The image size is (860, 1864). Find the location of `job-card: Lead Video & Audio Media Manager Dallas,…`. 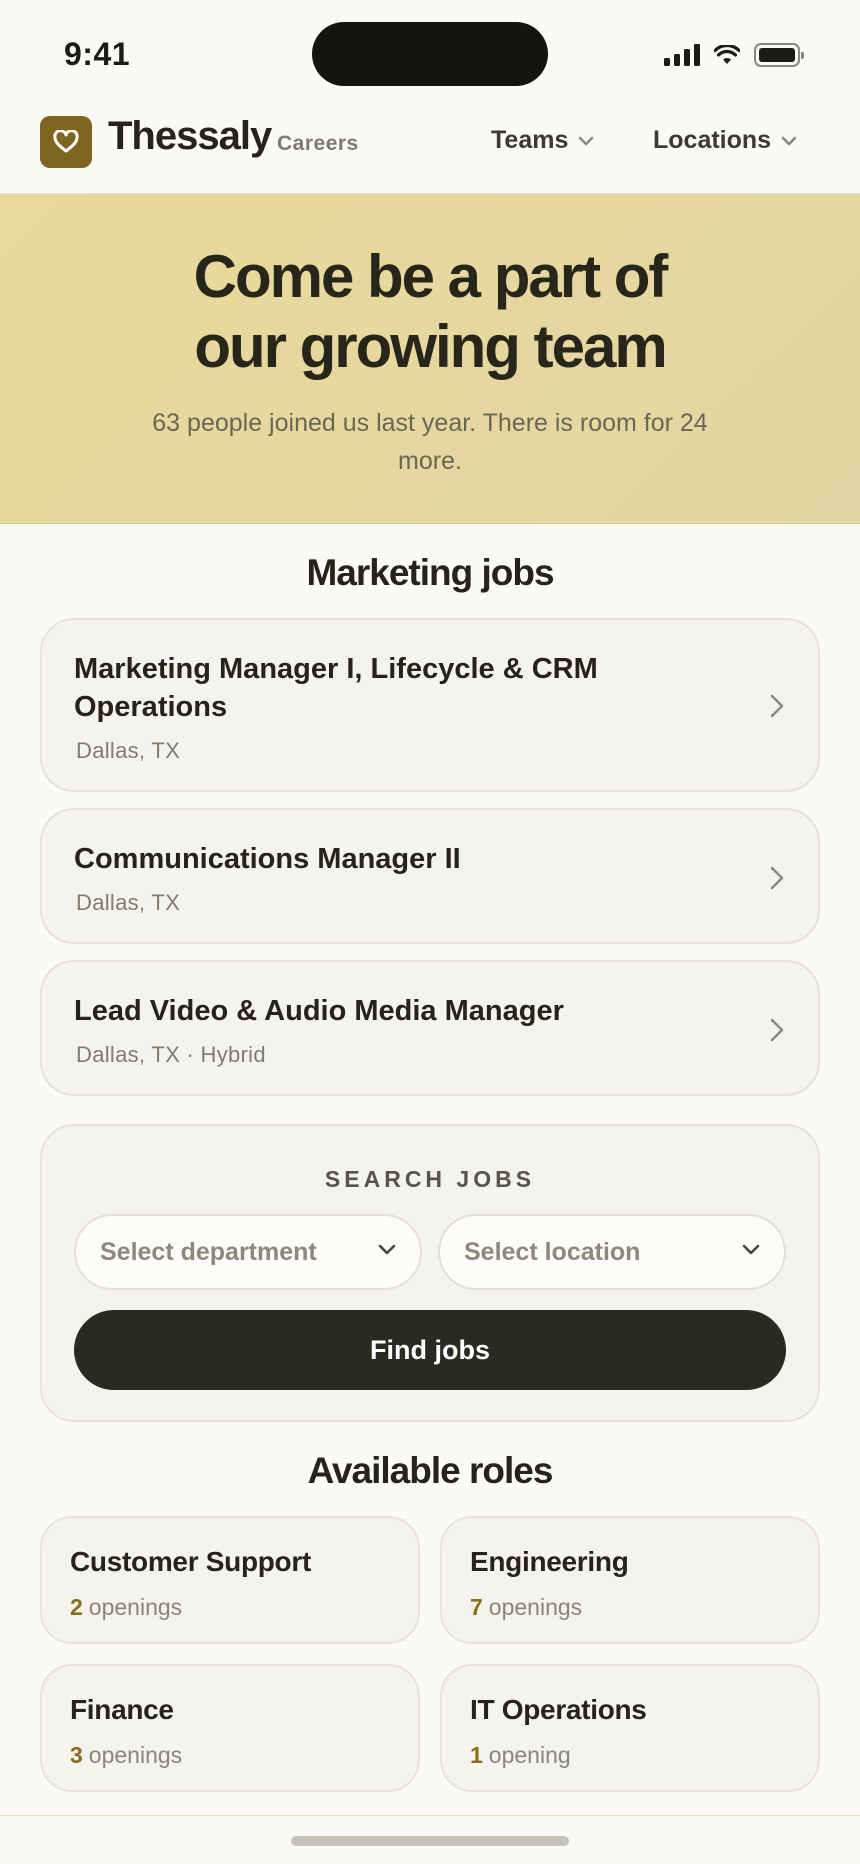

job-card: Lead Video & Audio Media Manager Dallas,… is located at coordinates (430, 1028).